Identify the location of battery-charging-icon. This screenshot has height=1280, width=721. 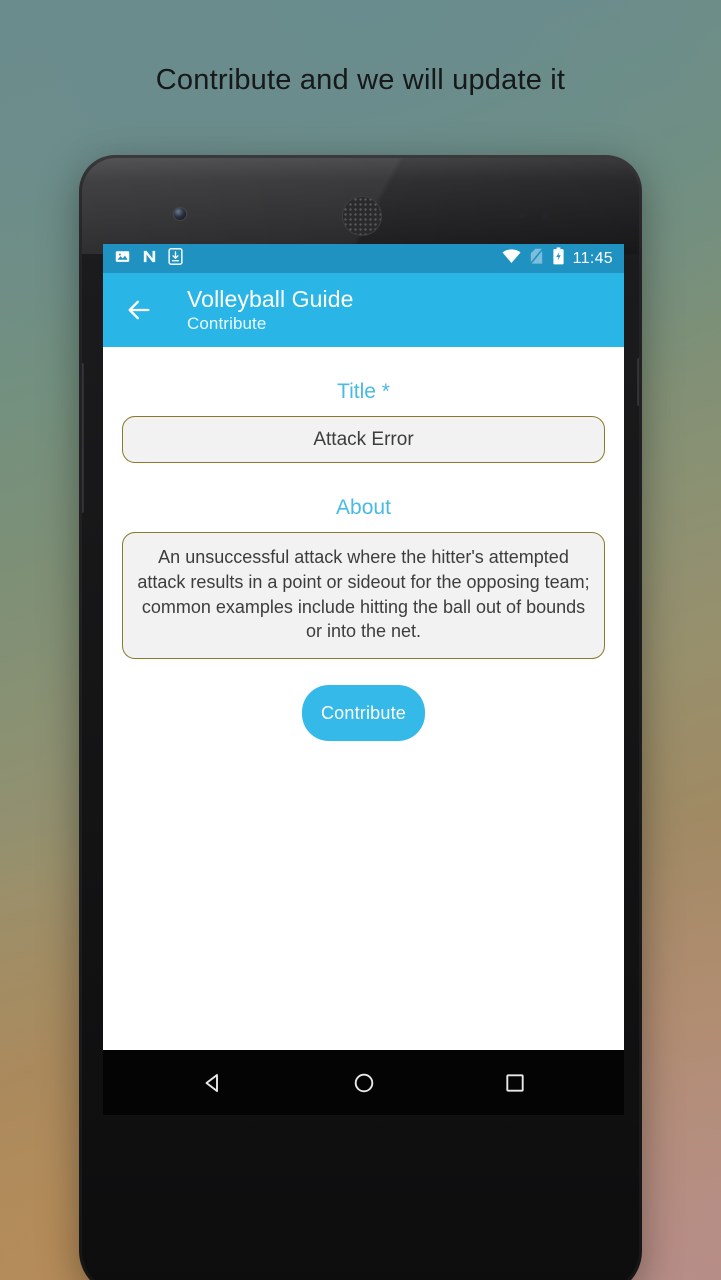
(558, 258).